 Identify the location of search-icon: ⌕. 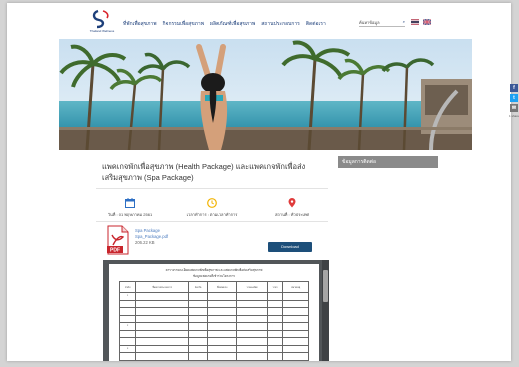
(404, 21).